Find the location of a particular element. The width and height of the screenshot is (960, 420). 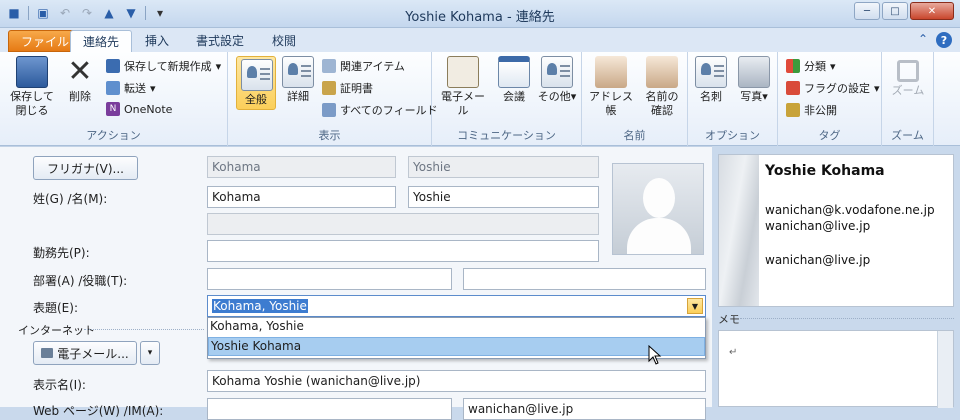

file-as-label: 表題(E): is located at coordinates (55, 308).